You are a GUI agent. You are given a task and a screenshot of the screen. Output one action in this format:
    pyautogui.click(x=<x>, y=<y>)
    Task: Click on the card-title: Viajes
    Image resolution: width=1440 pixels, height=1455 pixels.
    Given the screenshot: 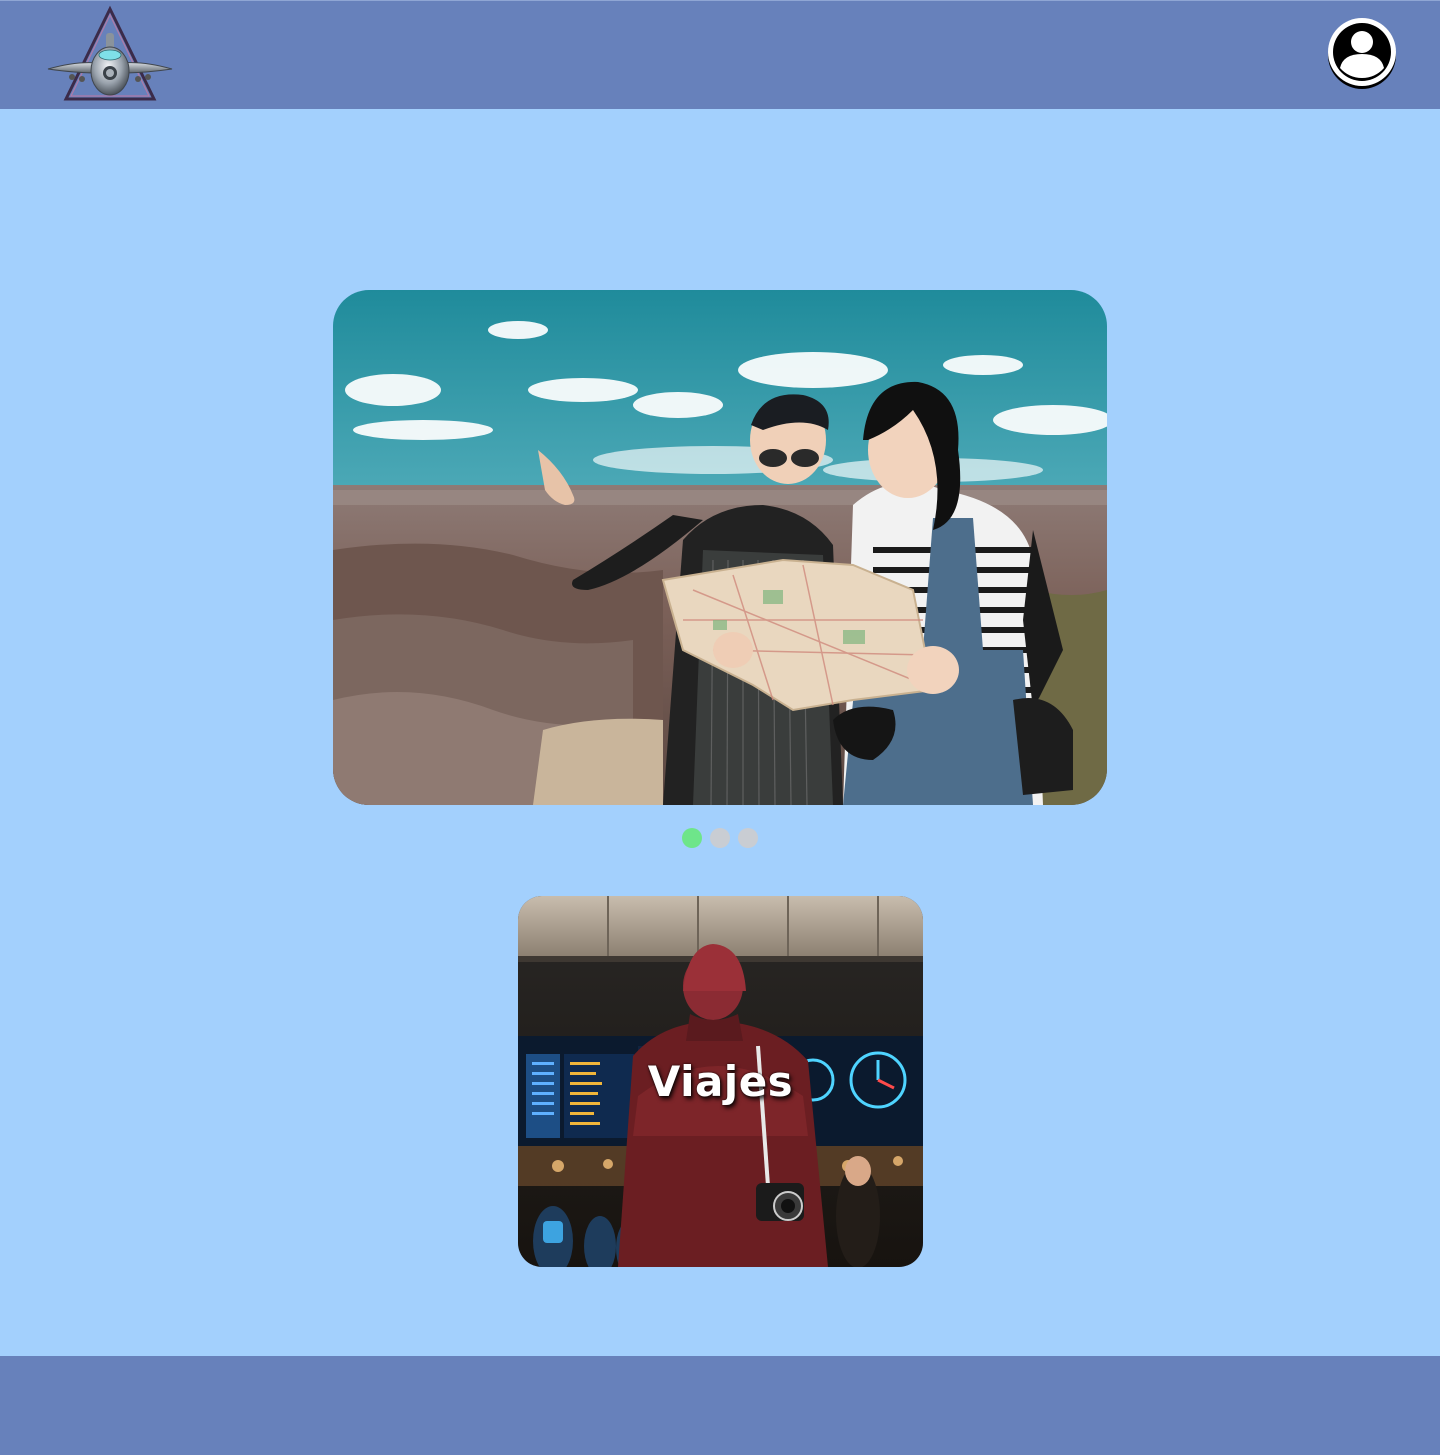 What is the action you would take?
    pyautogui.click(x=720, y=1081)
    